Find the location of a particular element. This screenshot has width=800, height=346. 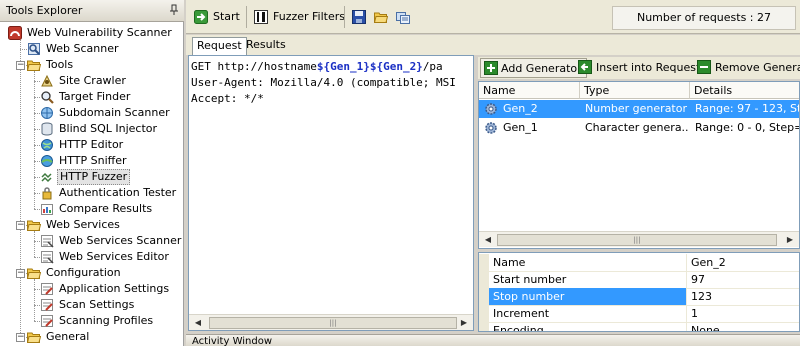

tree-item-configuration: − Configuration is located at coordinates (92, 273).